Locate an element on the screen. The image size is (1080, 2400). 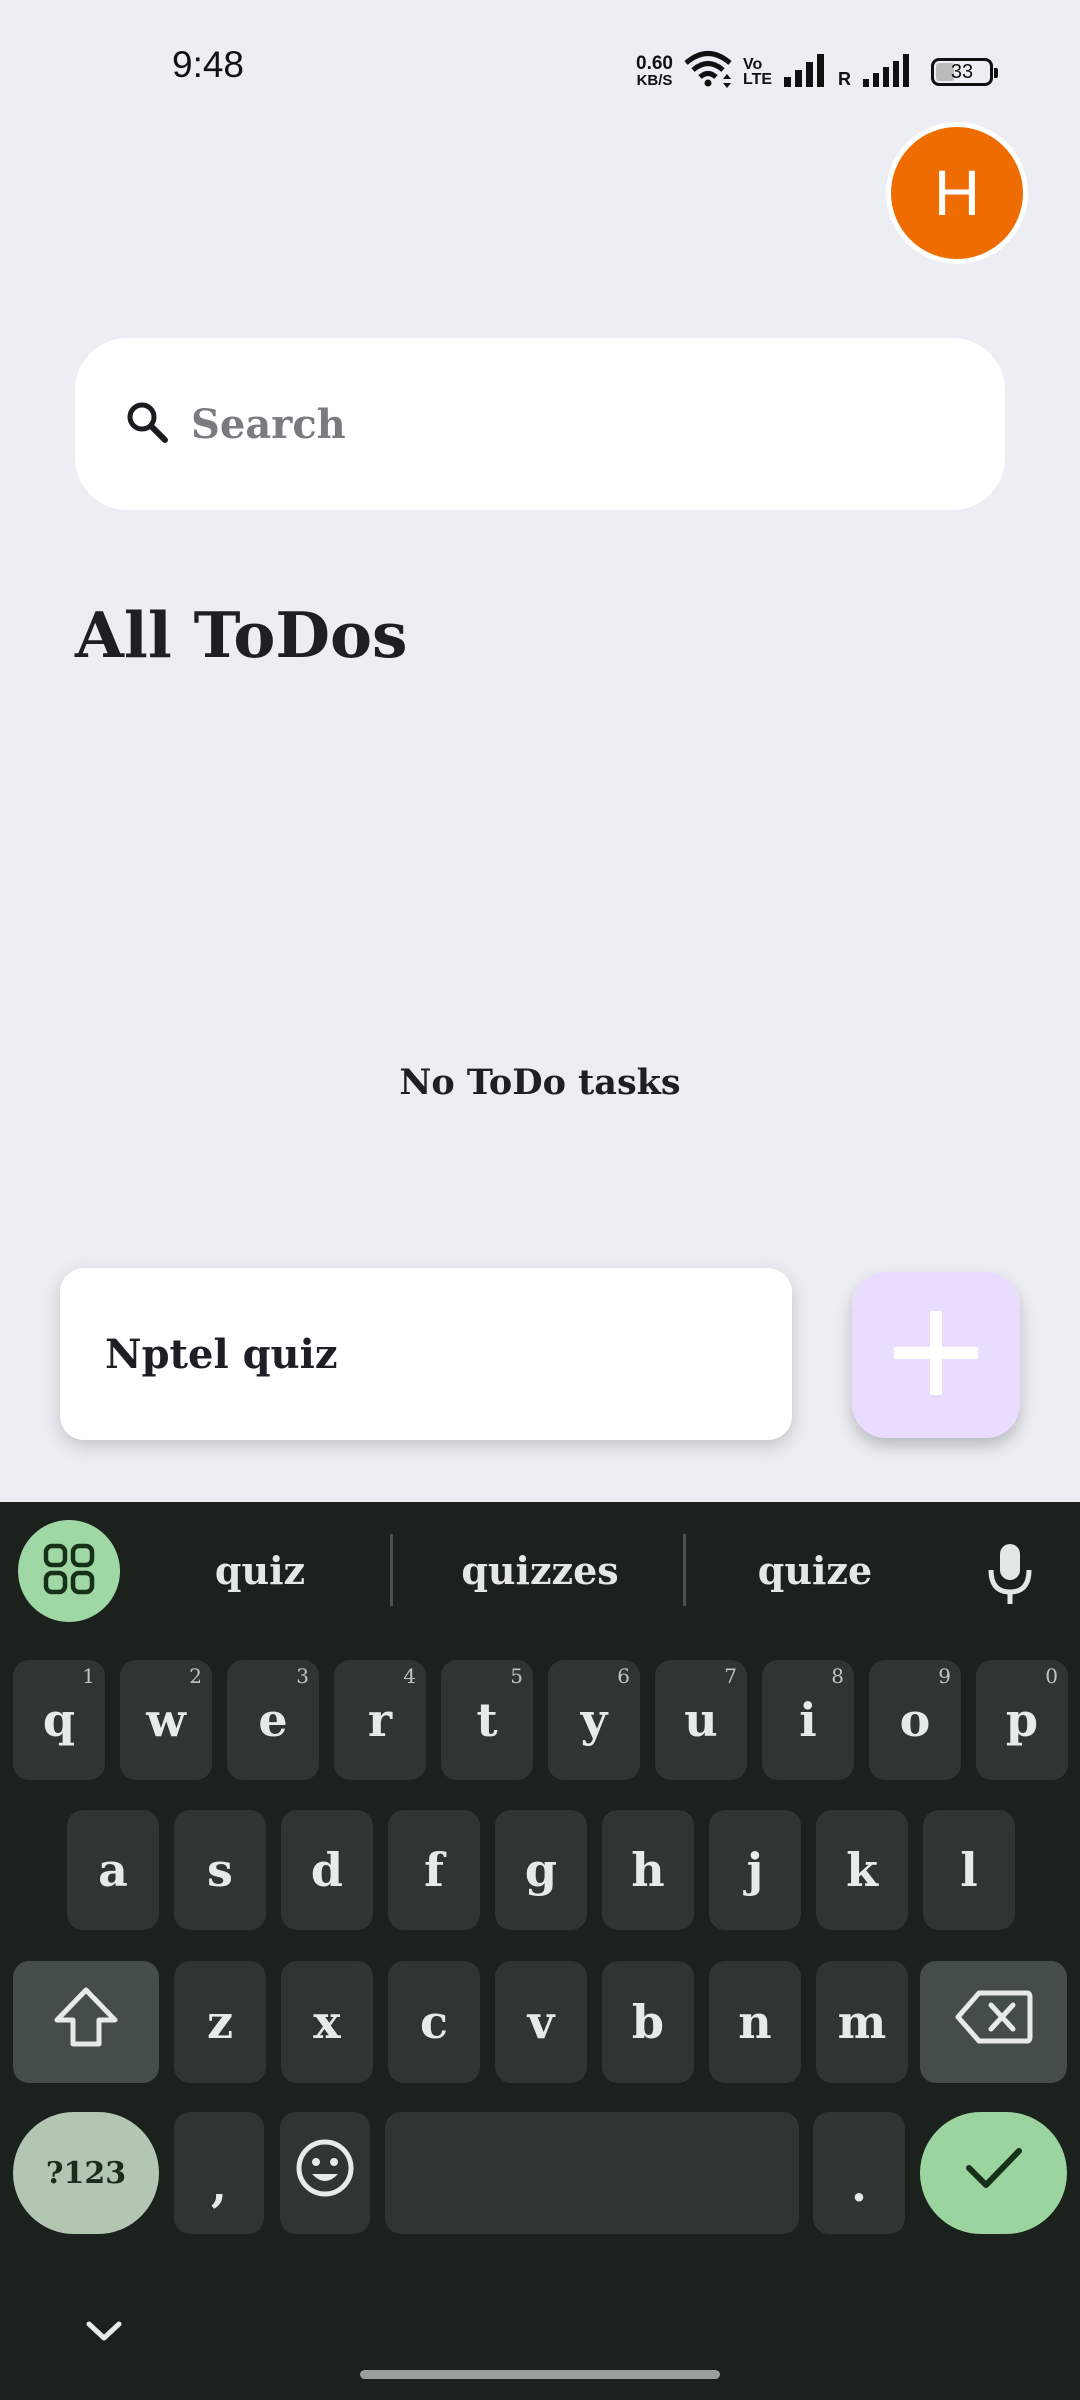
key-label: y is located at coordinates (594, 1720).